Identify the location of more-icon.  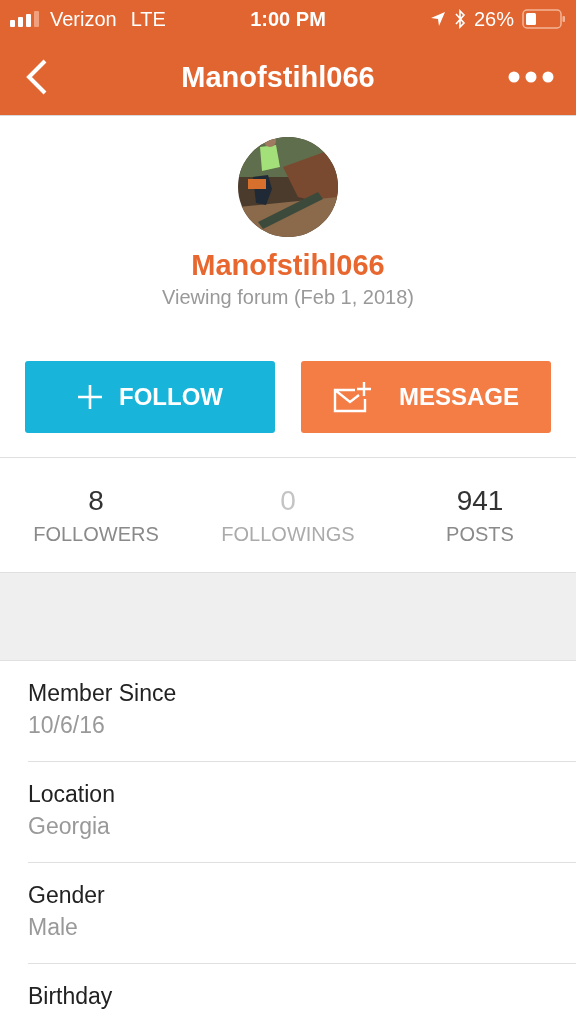
(531, 77).